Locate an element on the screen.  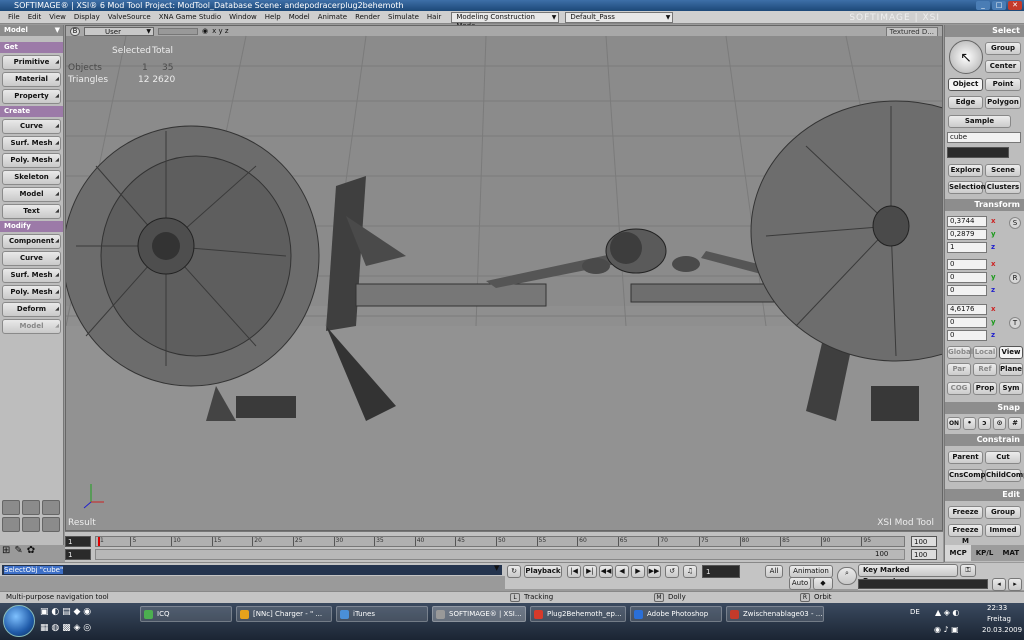
translate-button: T is located at coordinates (1015, 323).